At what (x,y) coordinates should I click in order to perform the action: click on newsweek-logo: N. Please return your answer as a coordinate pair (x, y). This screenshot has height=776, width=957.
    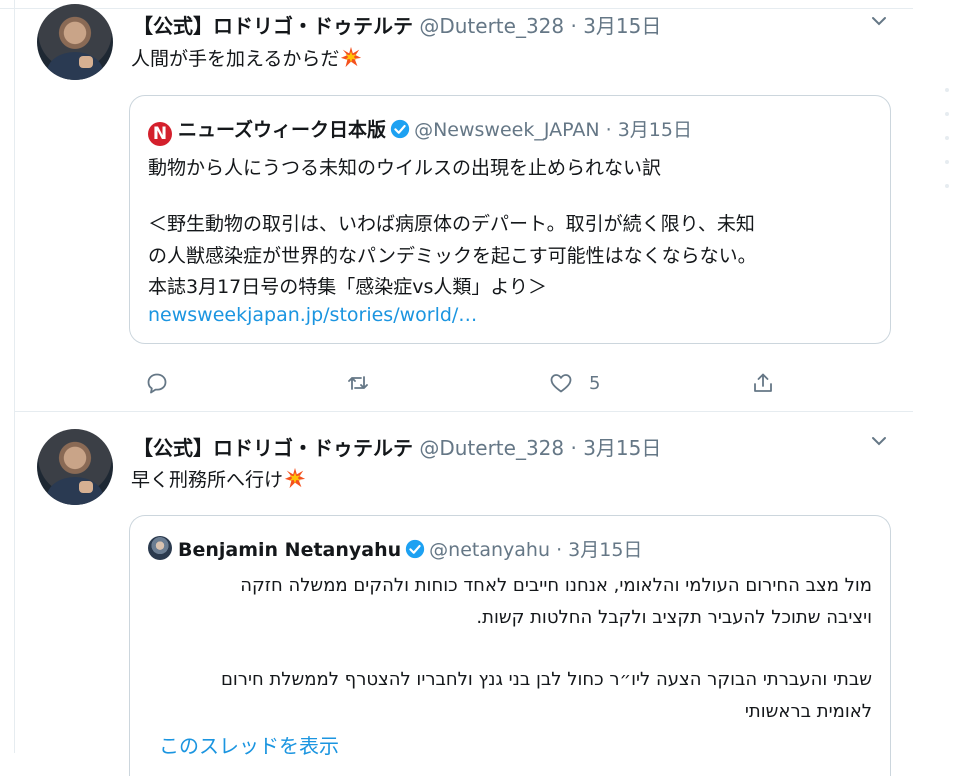
    Looking at the image, I should click on (160, 134).